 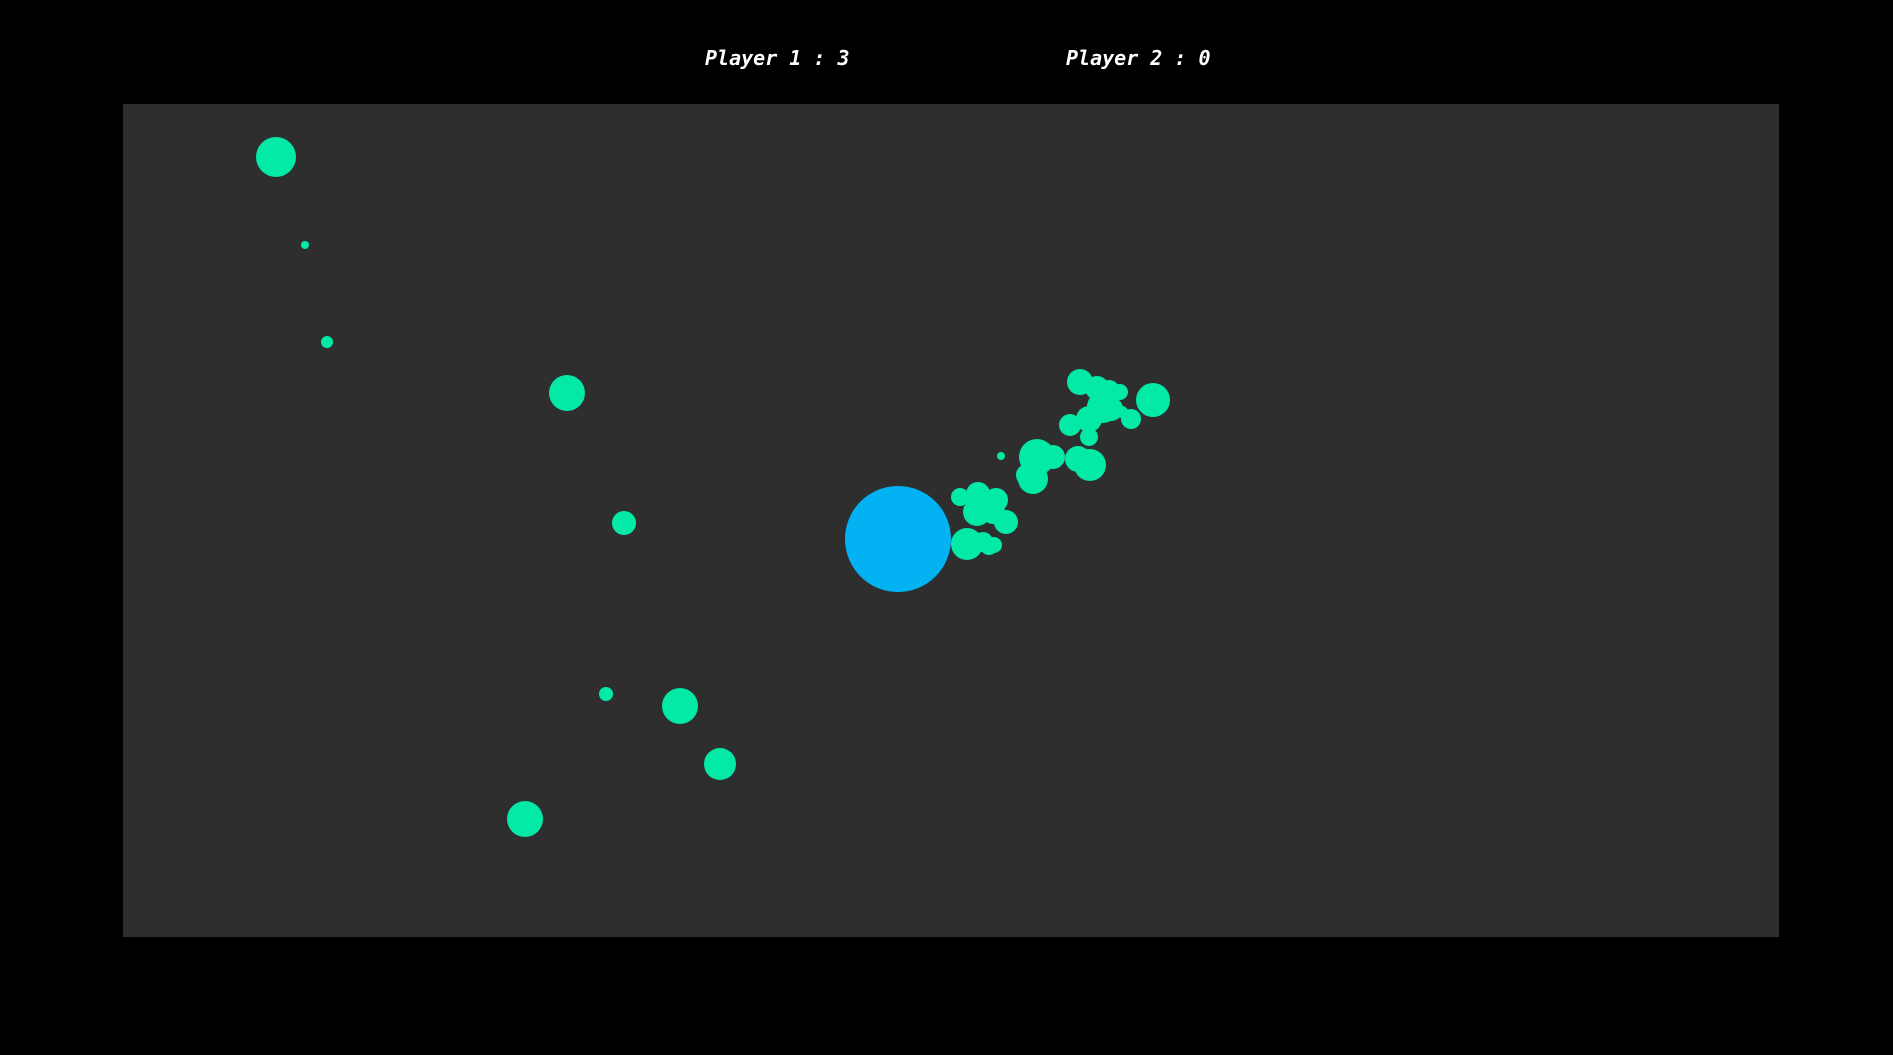 What do you see at coordinates (1204, 58) in the screenshot?
I see `player-2-score-value: 0` at bounding box center [1204, 58].